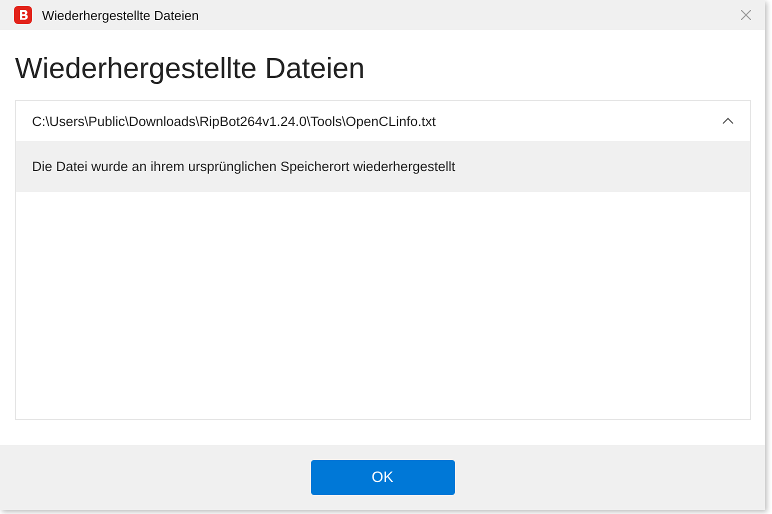 The image size is (772, 514). Describe the element at coordinates (121, 15) in the screenshot. I see `window-title: Wiederhergestellte Dateien` at that location.